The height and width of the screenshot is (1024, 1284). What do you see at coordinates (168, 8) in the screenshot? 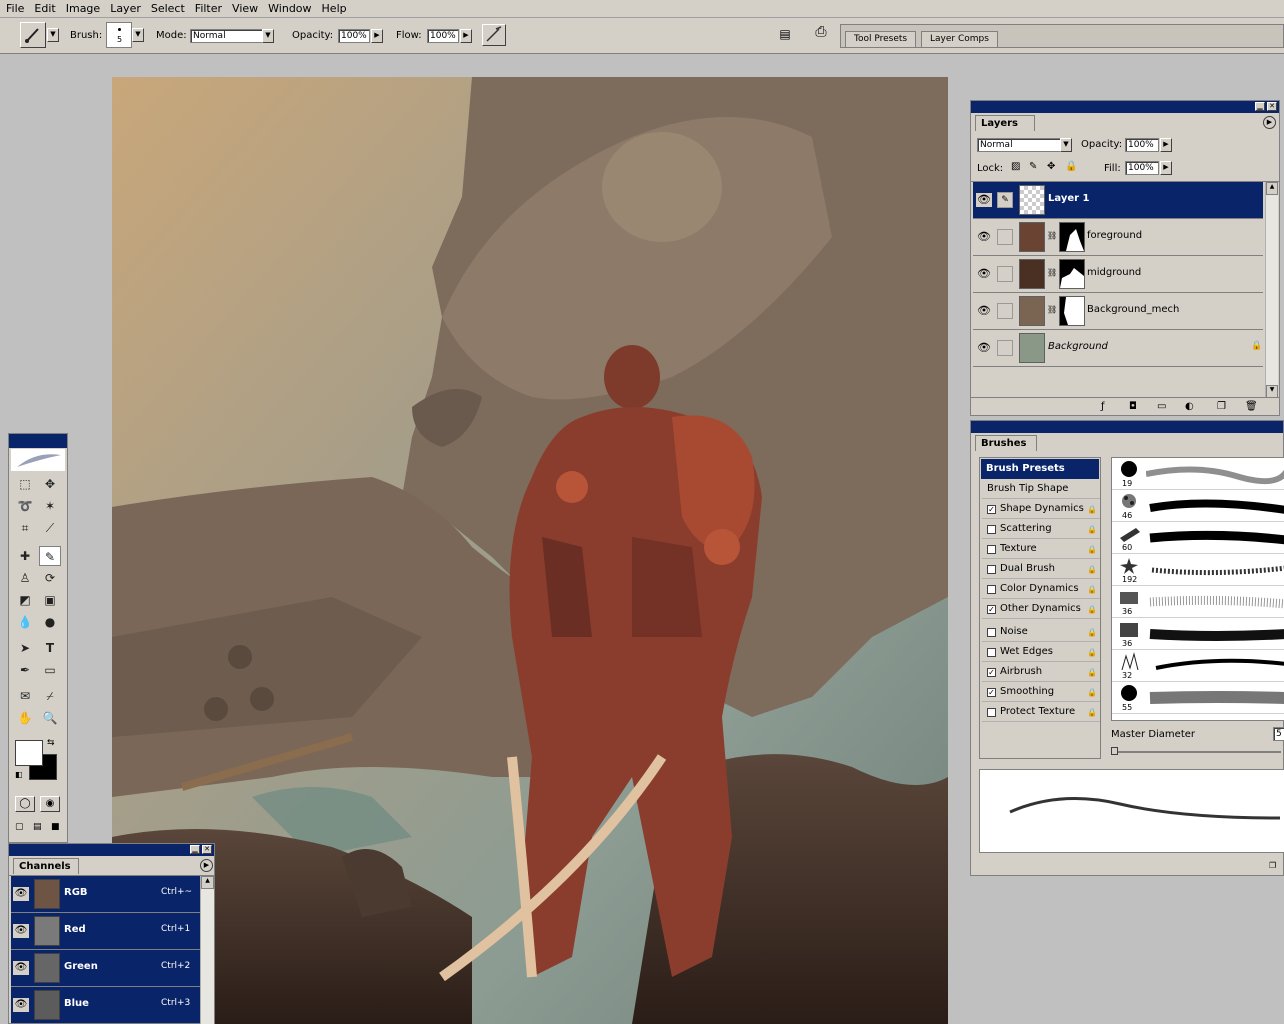
I see `menu-select: Select` at bounding box center [168, 8].